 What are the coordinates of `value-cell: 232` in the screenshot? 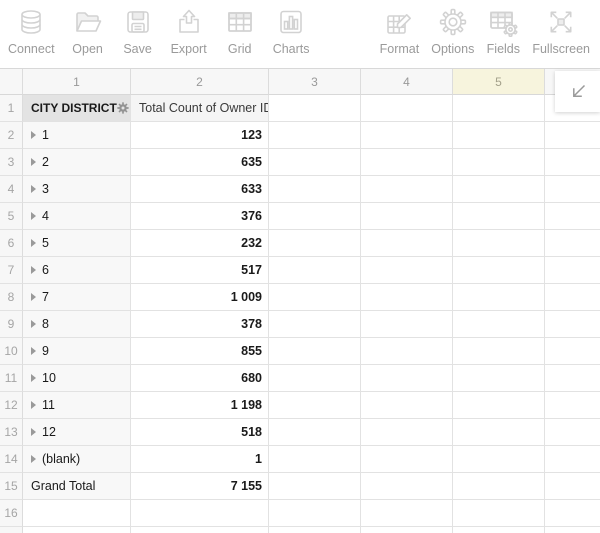 It's located at (200, 243).